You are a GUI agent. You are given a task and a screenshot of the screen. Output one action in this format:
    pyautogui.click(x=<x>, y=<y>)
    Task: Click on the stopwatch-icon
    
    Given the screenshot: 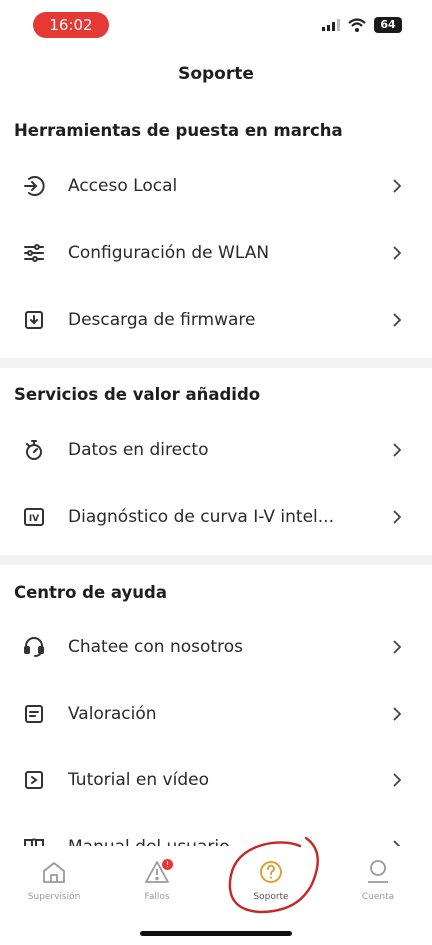 What is the action you would take?
    pyautogui.click(x=34, y=450)
    